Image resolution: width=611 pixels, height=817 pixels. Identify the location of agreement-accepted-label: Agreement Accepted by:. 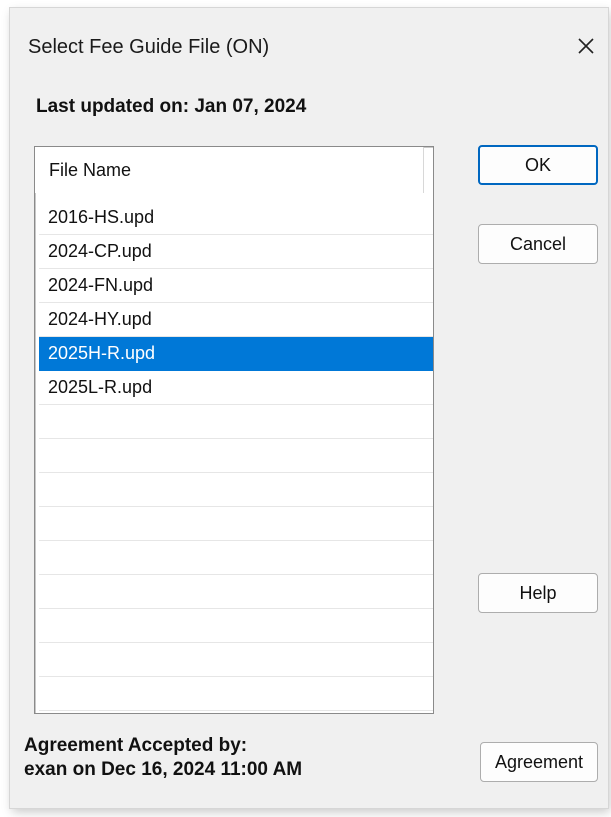
(136, 745).